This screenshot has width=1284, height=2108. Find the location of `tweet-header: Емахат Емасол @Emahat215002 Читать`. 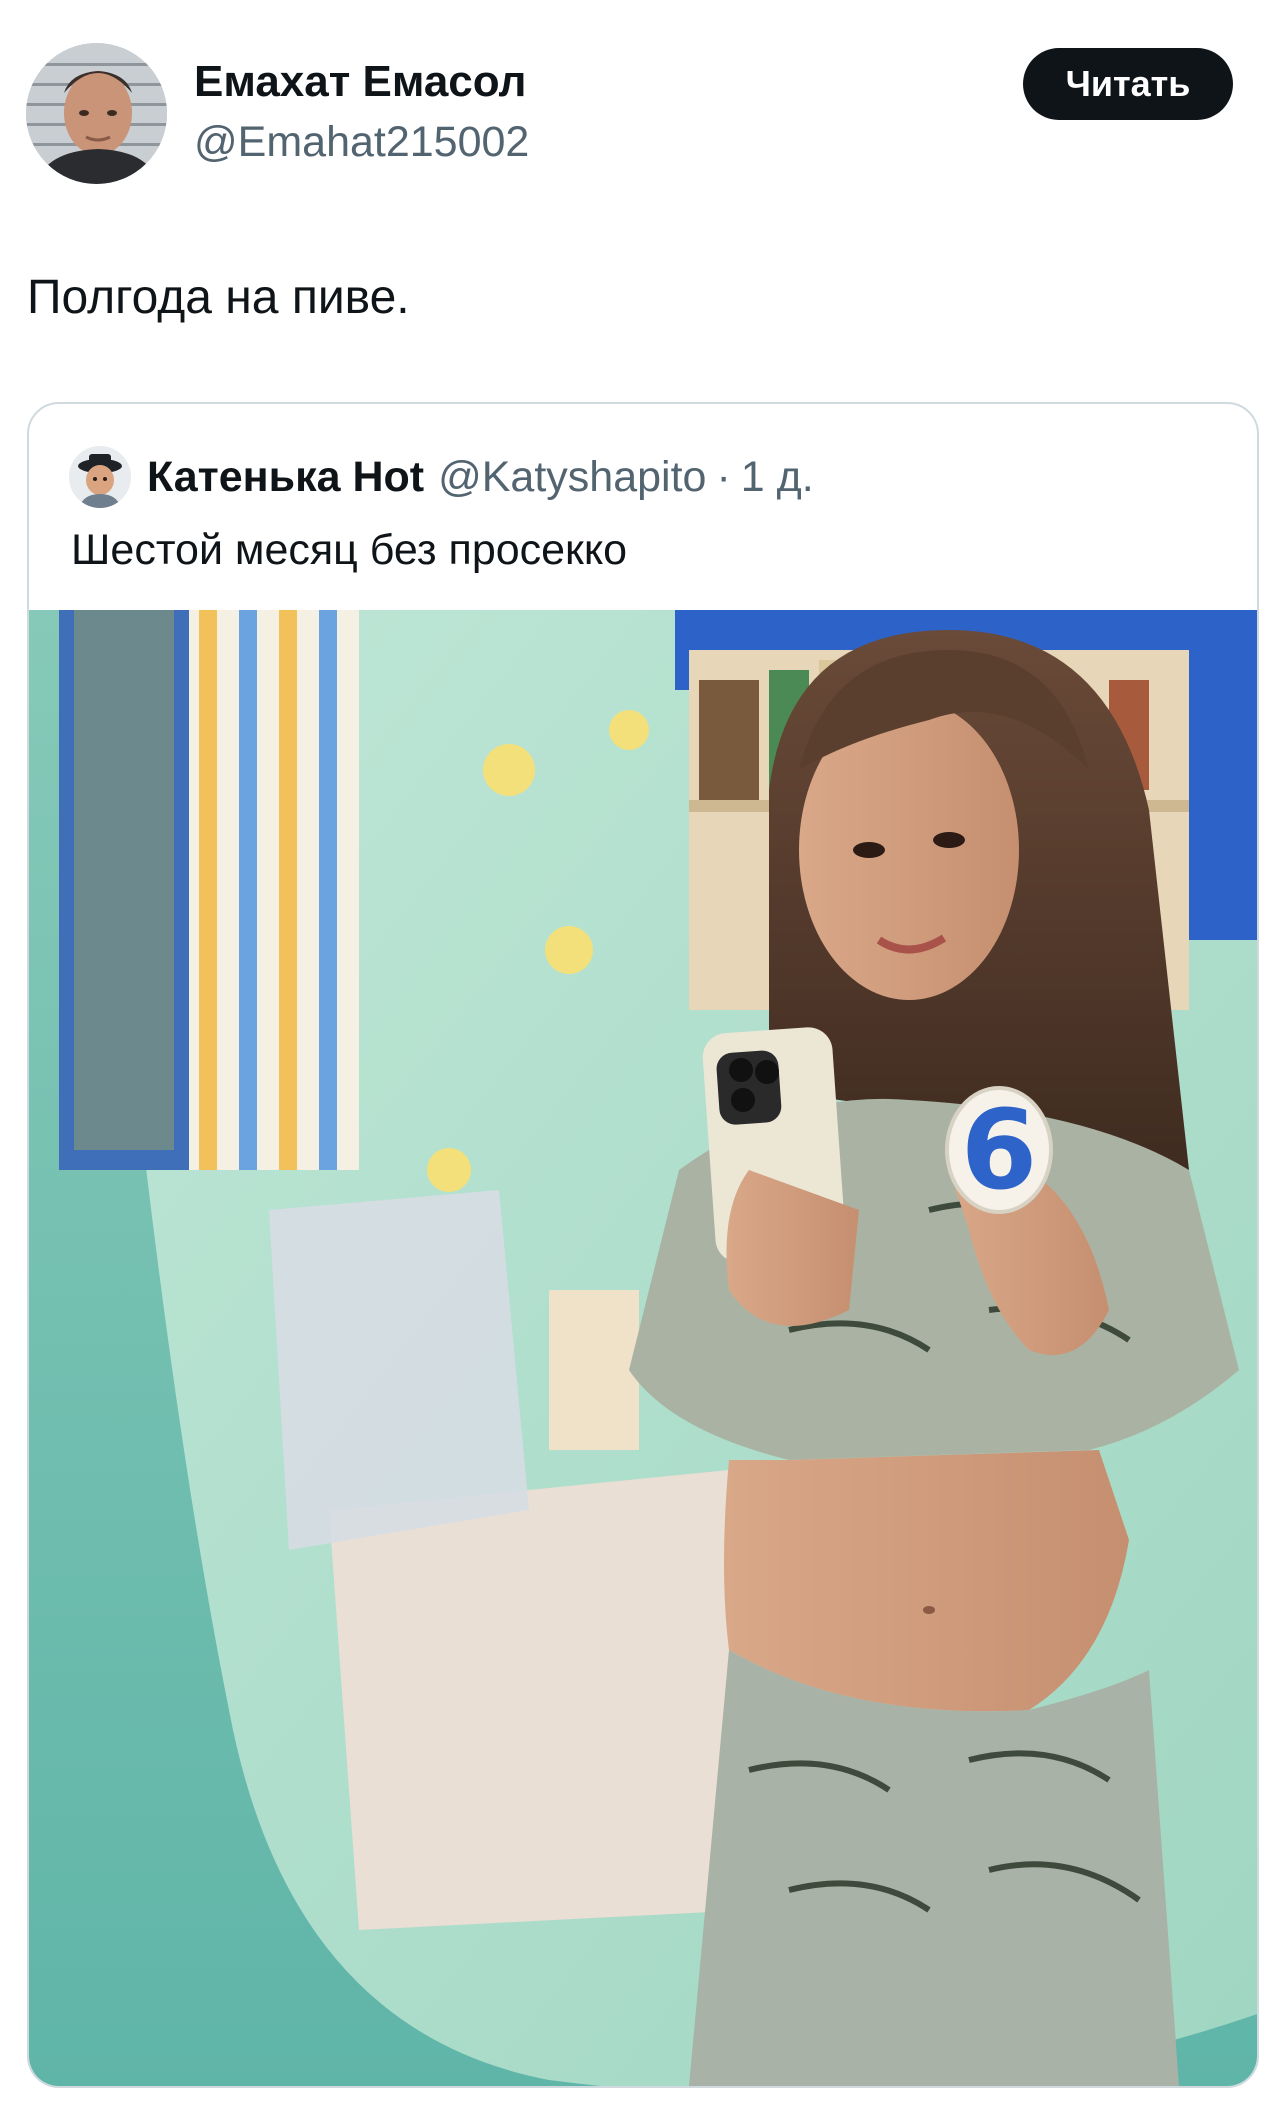

tweet-header: Емахат Емасол @Emahat215002 Читать is located at coordinates (642, 95).